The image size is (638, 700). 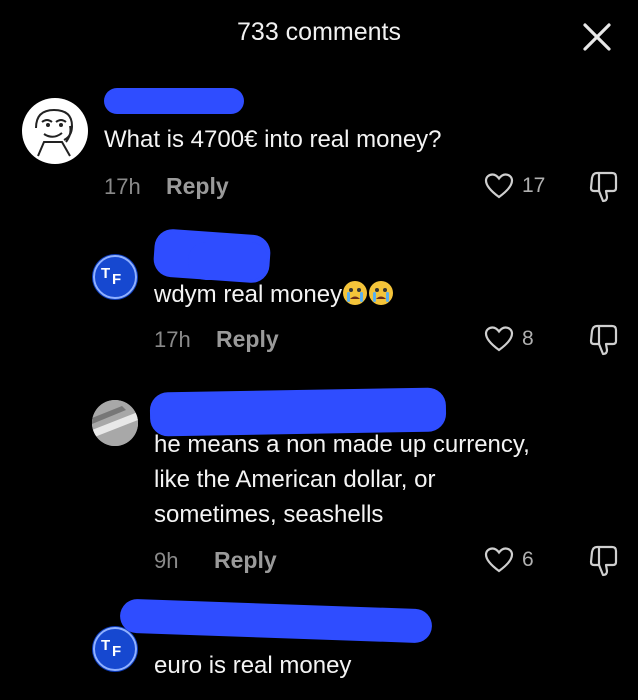 I want to click on comment-text-line: he means a non made up currency,, so click(x=342, y=444).